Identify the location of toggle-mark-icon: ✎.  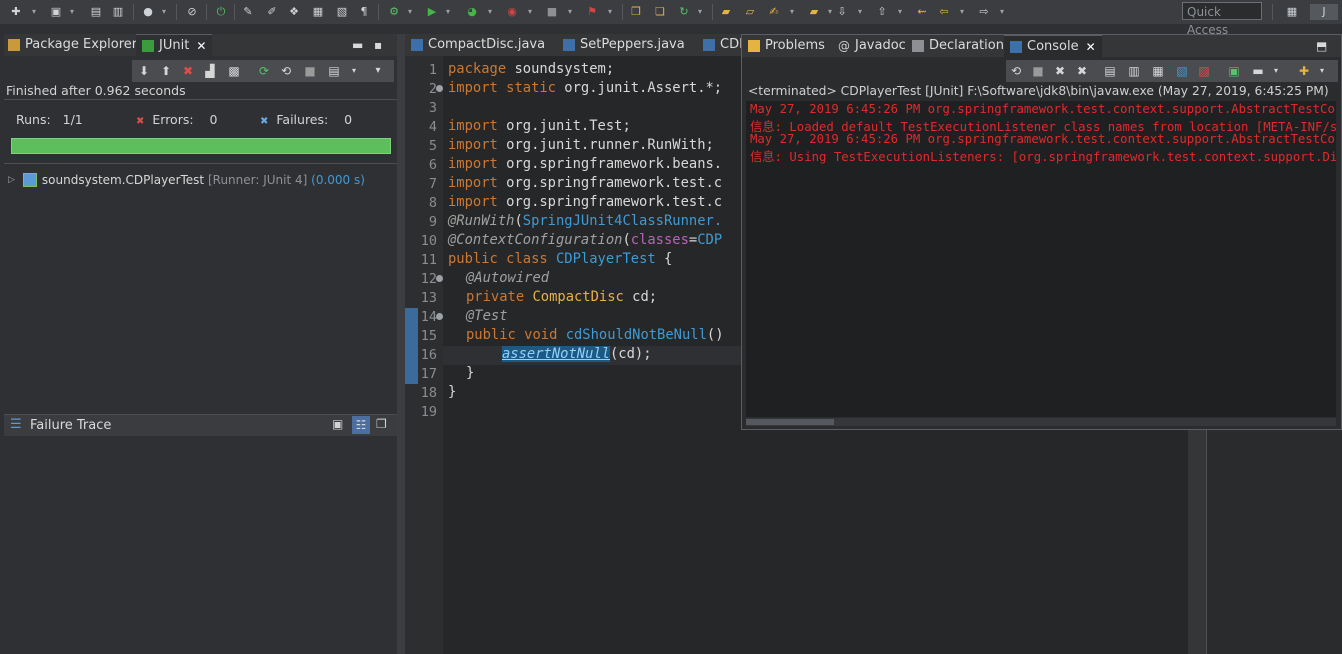
(248, 12).